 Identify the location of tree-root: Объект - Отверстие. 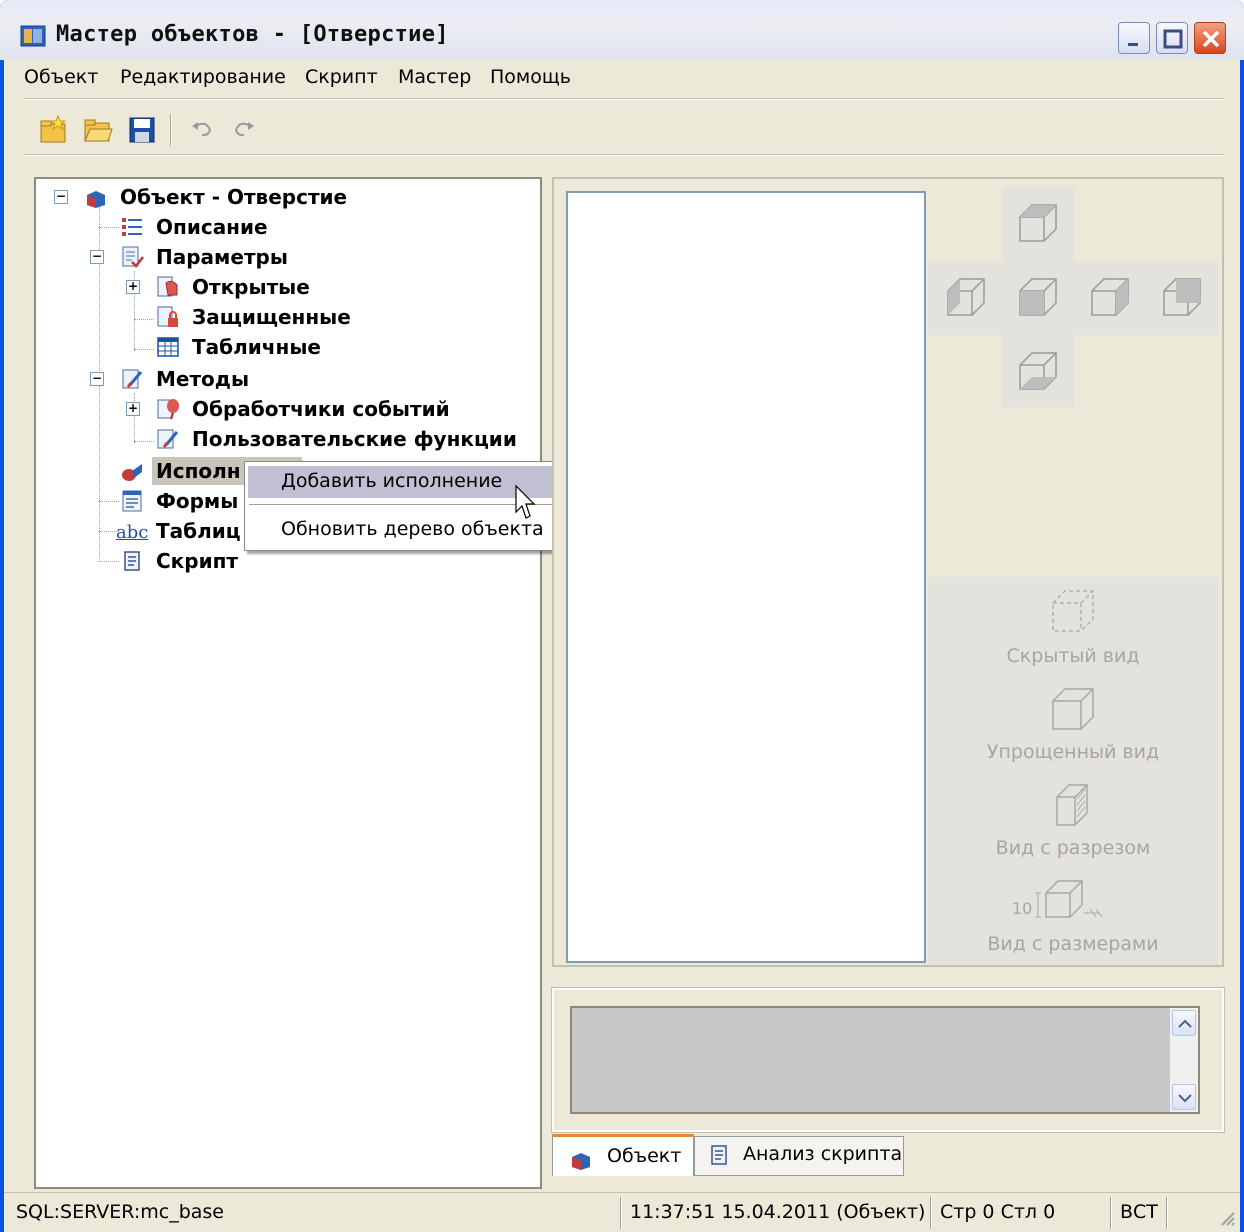
(233, 197).